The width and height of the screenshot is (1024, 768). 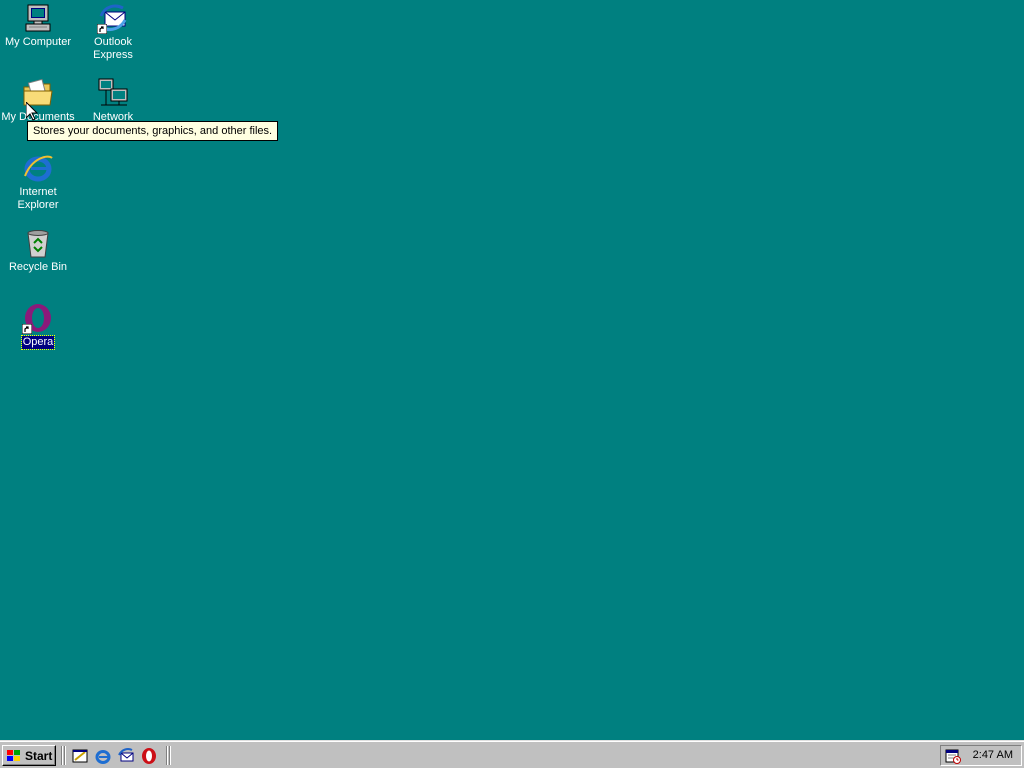 I want to click on show-desktop-icon, so click(x=80, y=756).